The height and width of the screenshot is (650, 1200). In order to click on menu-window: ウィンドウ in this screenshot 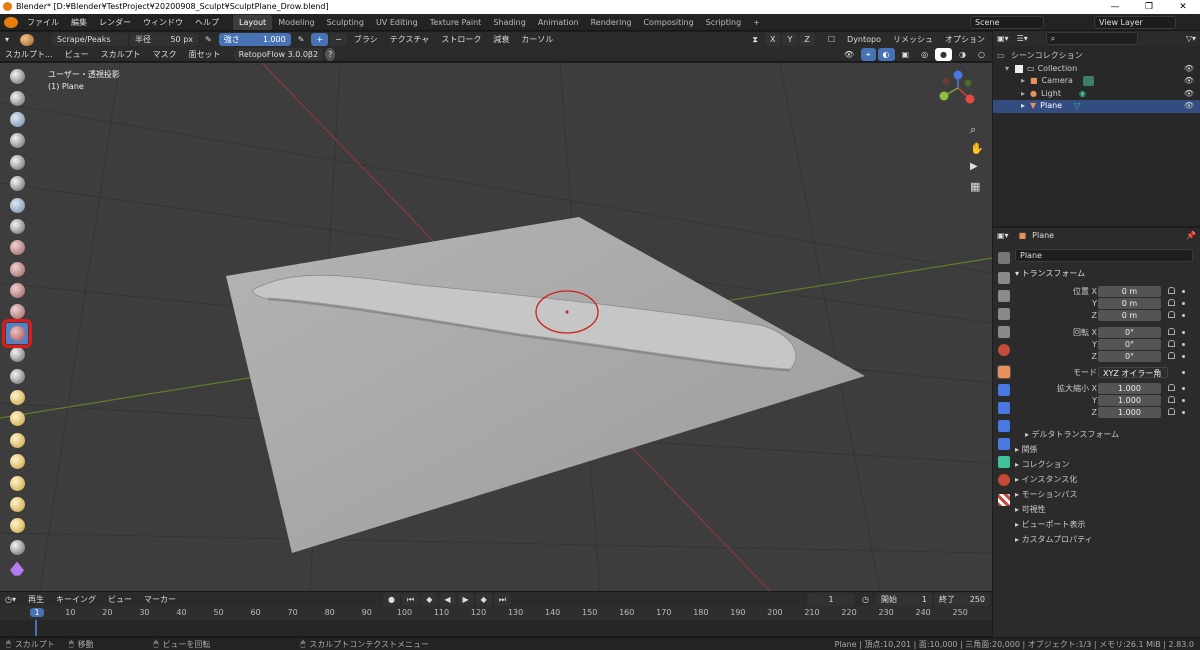, I will do `click(163, 22)`.